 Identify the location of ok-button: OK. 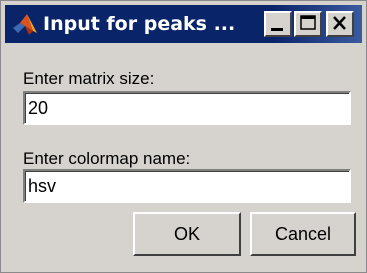
(187, 234).